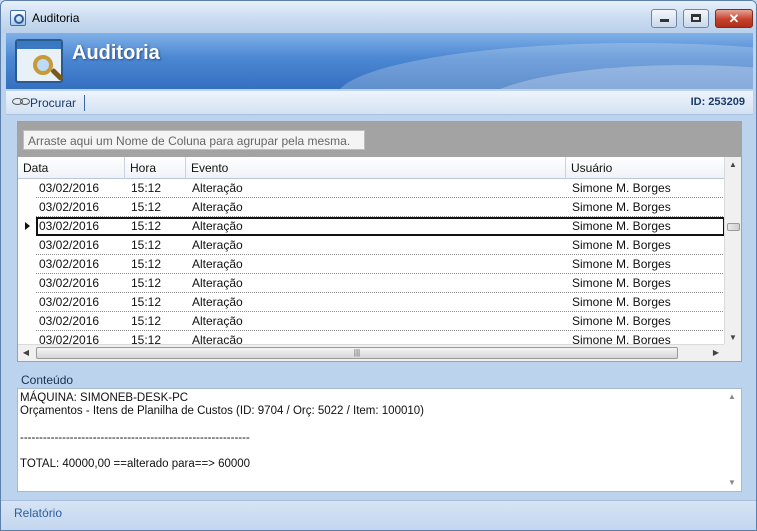  I want to click on column-header-evento: Evento, so click(376, 168).